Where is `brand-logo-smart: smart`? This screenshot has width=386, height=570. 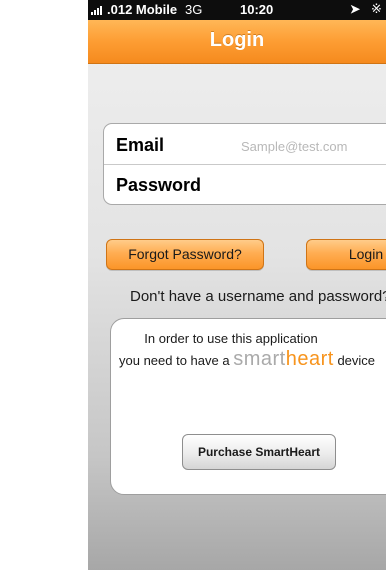 brand-logo-smart: smart is located at coordinates (259, 359).